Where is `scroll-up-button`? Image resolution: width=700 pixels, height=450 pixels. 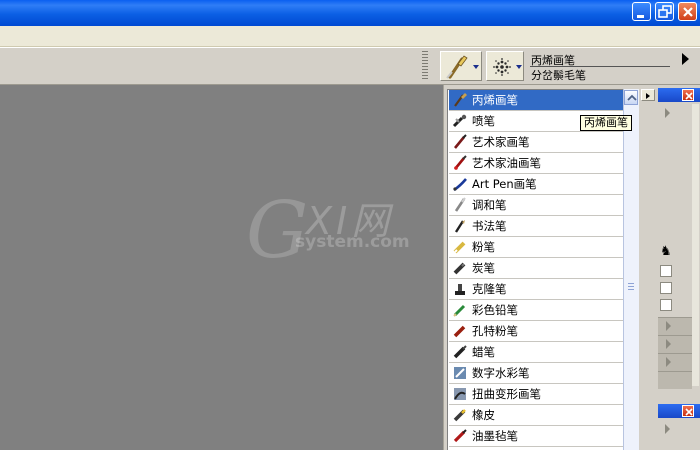
scroll-up-button is located at coordinates (631, 97).